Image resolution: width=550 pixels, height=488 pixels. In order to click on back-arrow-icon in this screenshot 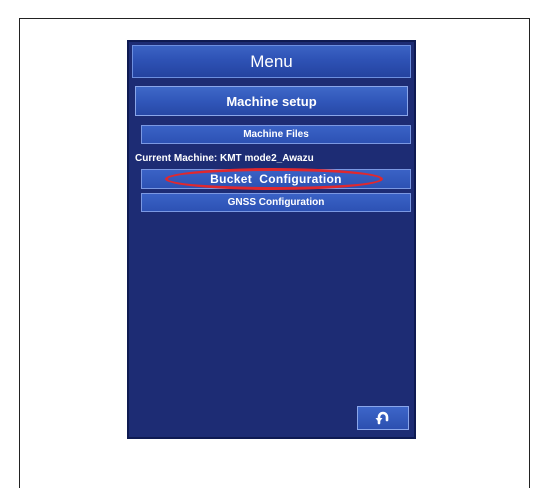, I will do `click(382, 418)`.